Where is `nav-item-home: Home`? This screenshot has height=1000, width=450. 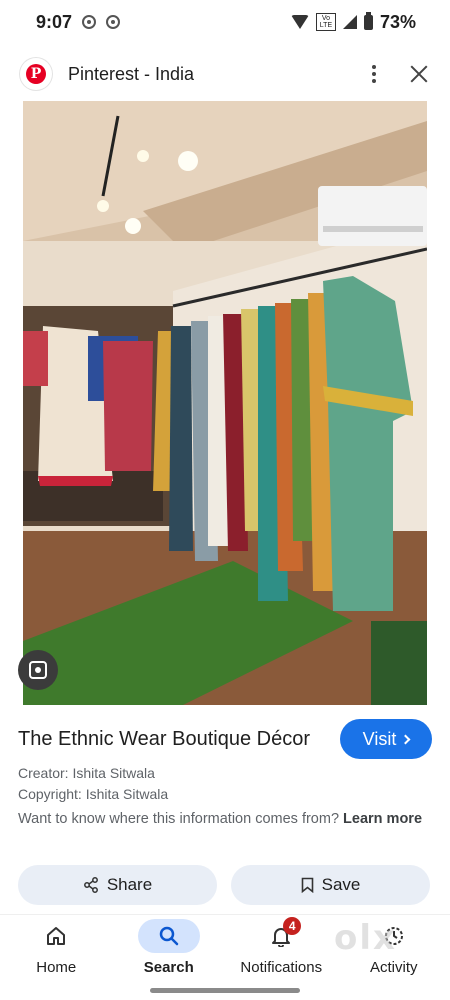
nav-item-home: Home is located at coordinates (56, 947).